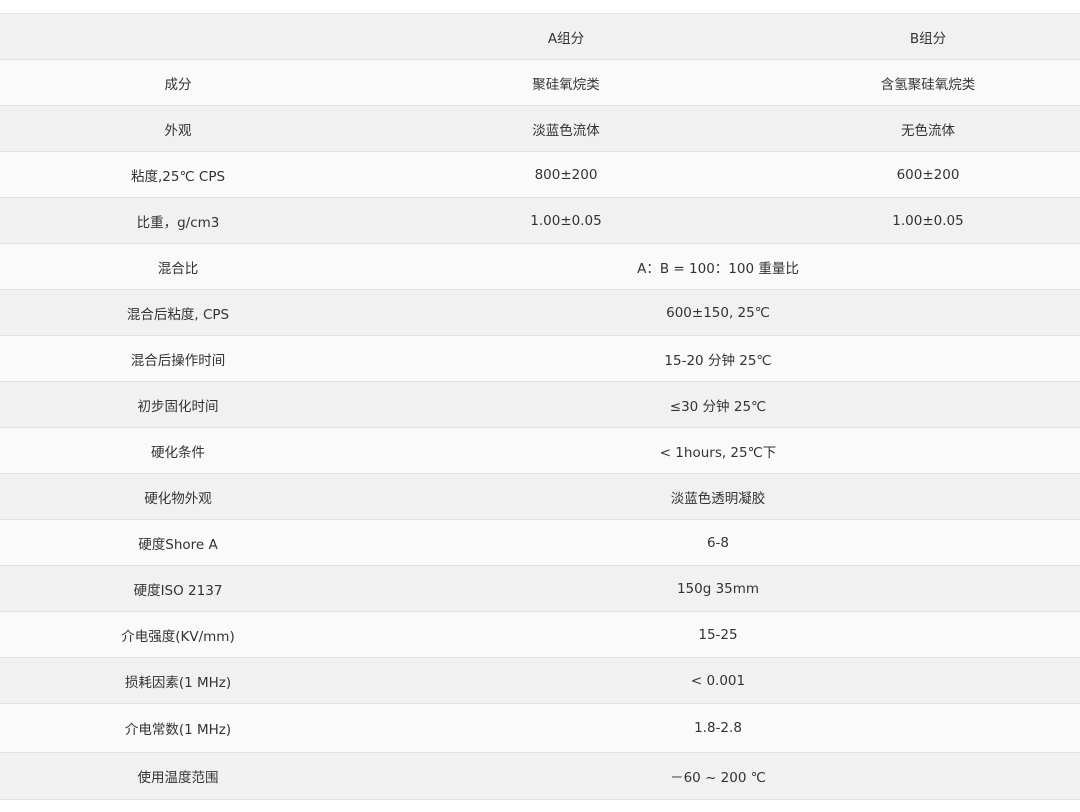 The image size is (1080, 812). Describe the element at coordinates (718, 680) in the screenshot. I see `merged-value: < 0.001` at that location.